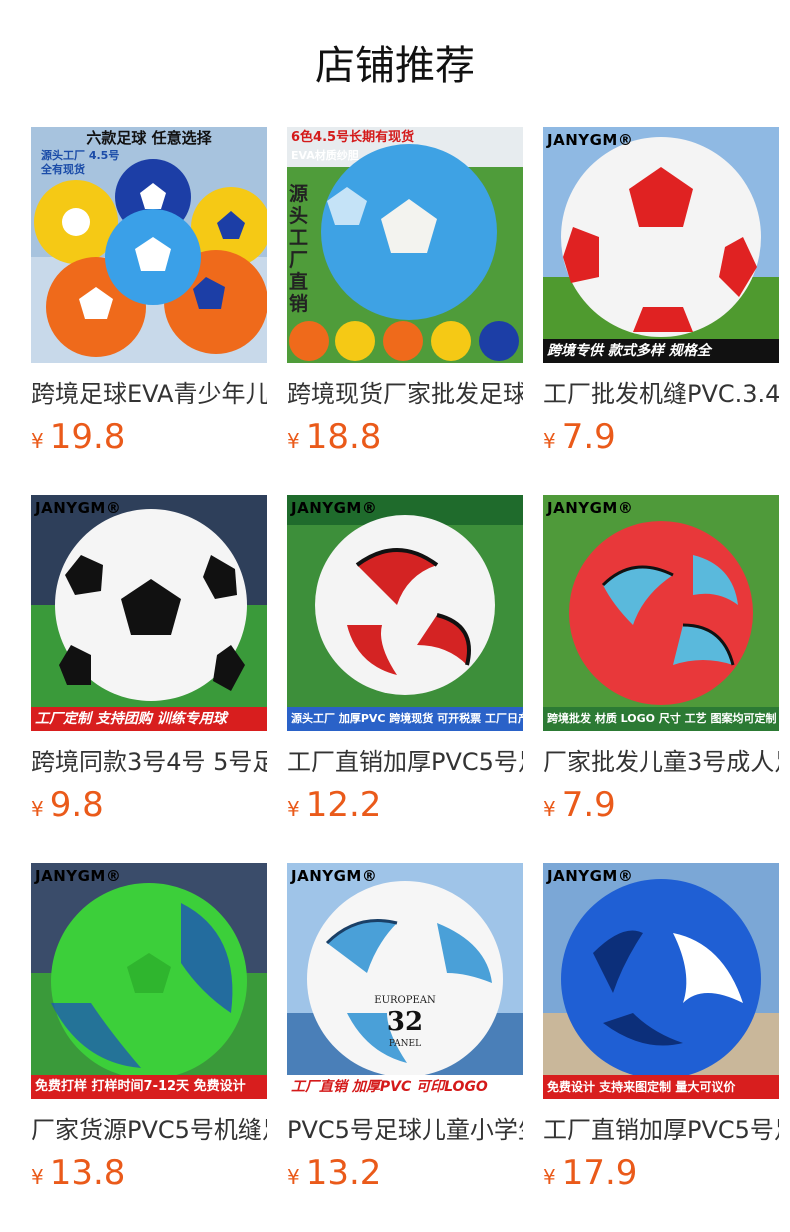 This screenshot has width=790, height=1232. I want to click on product-name: PVC5号足球儿童小学生, so click(405, 1130).